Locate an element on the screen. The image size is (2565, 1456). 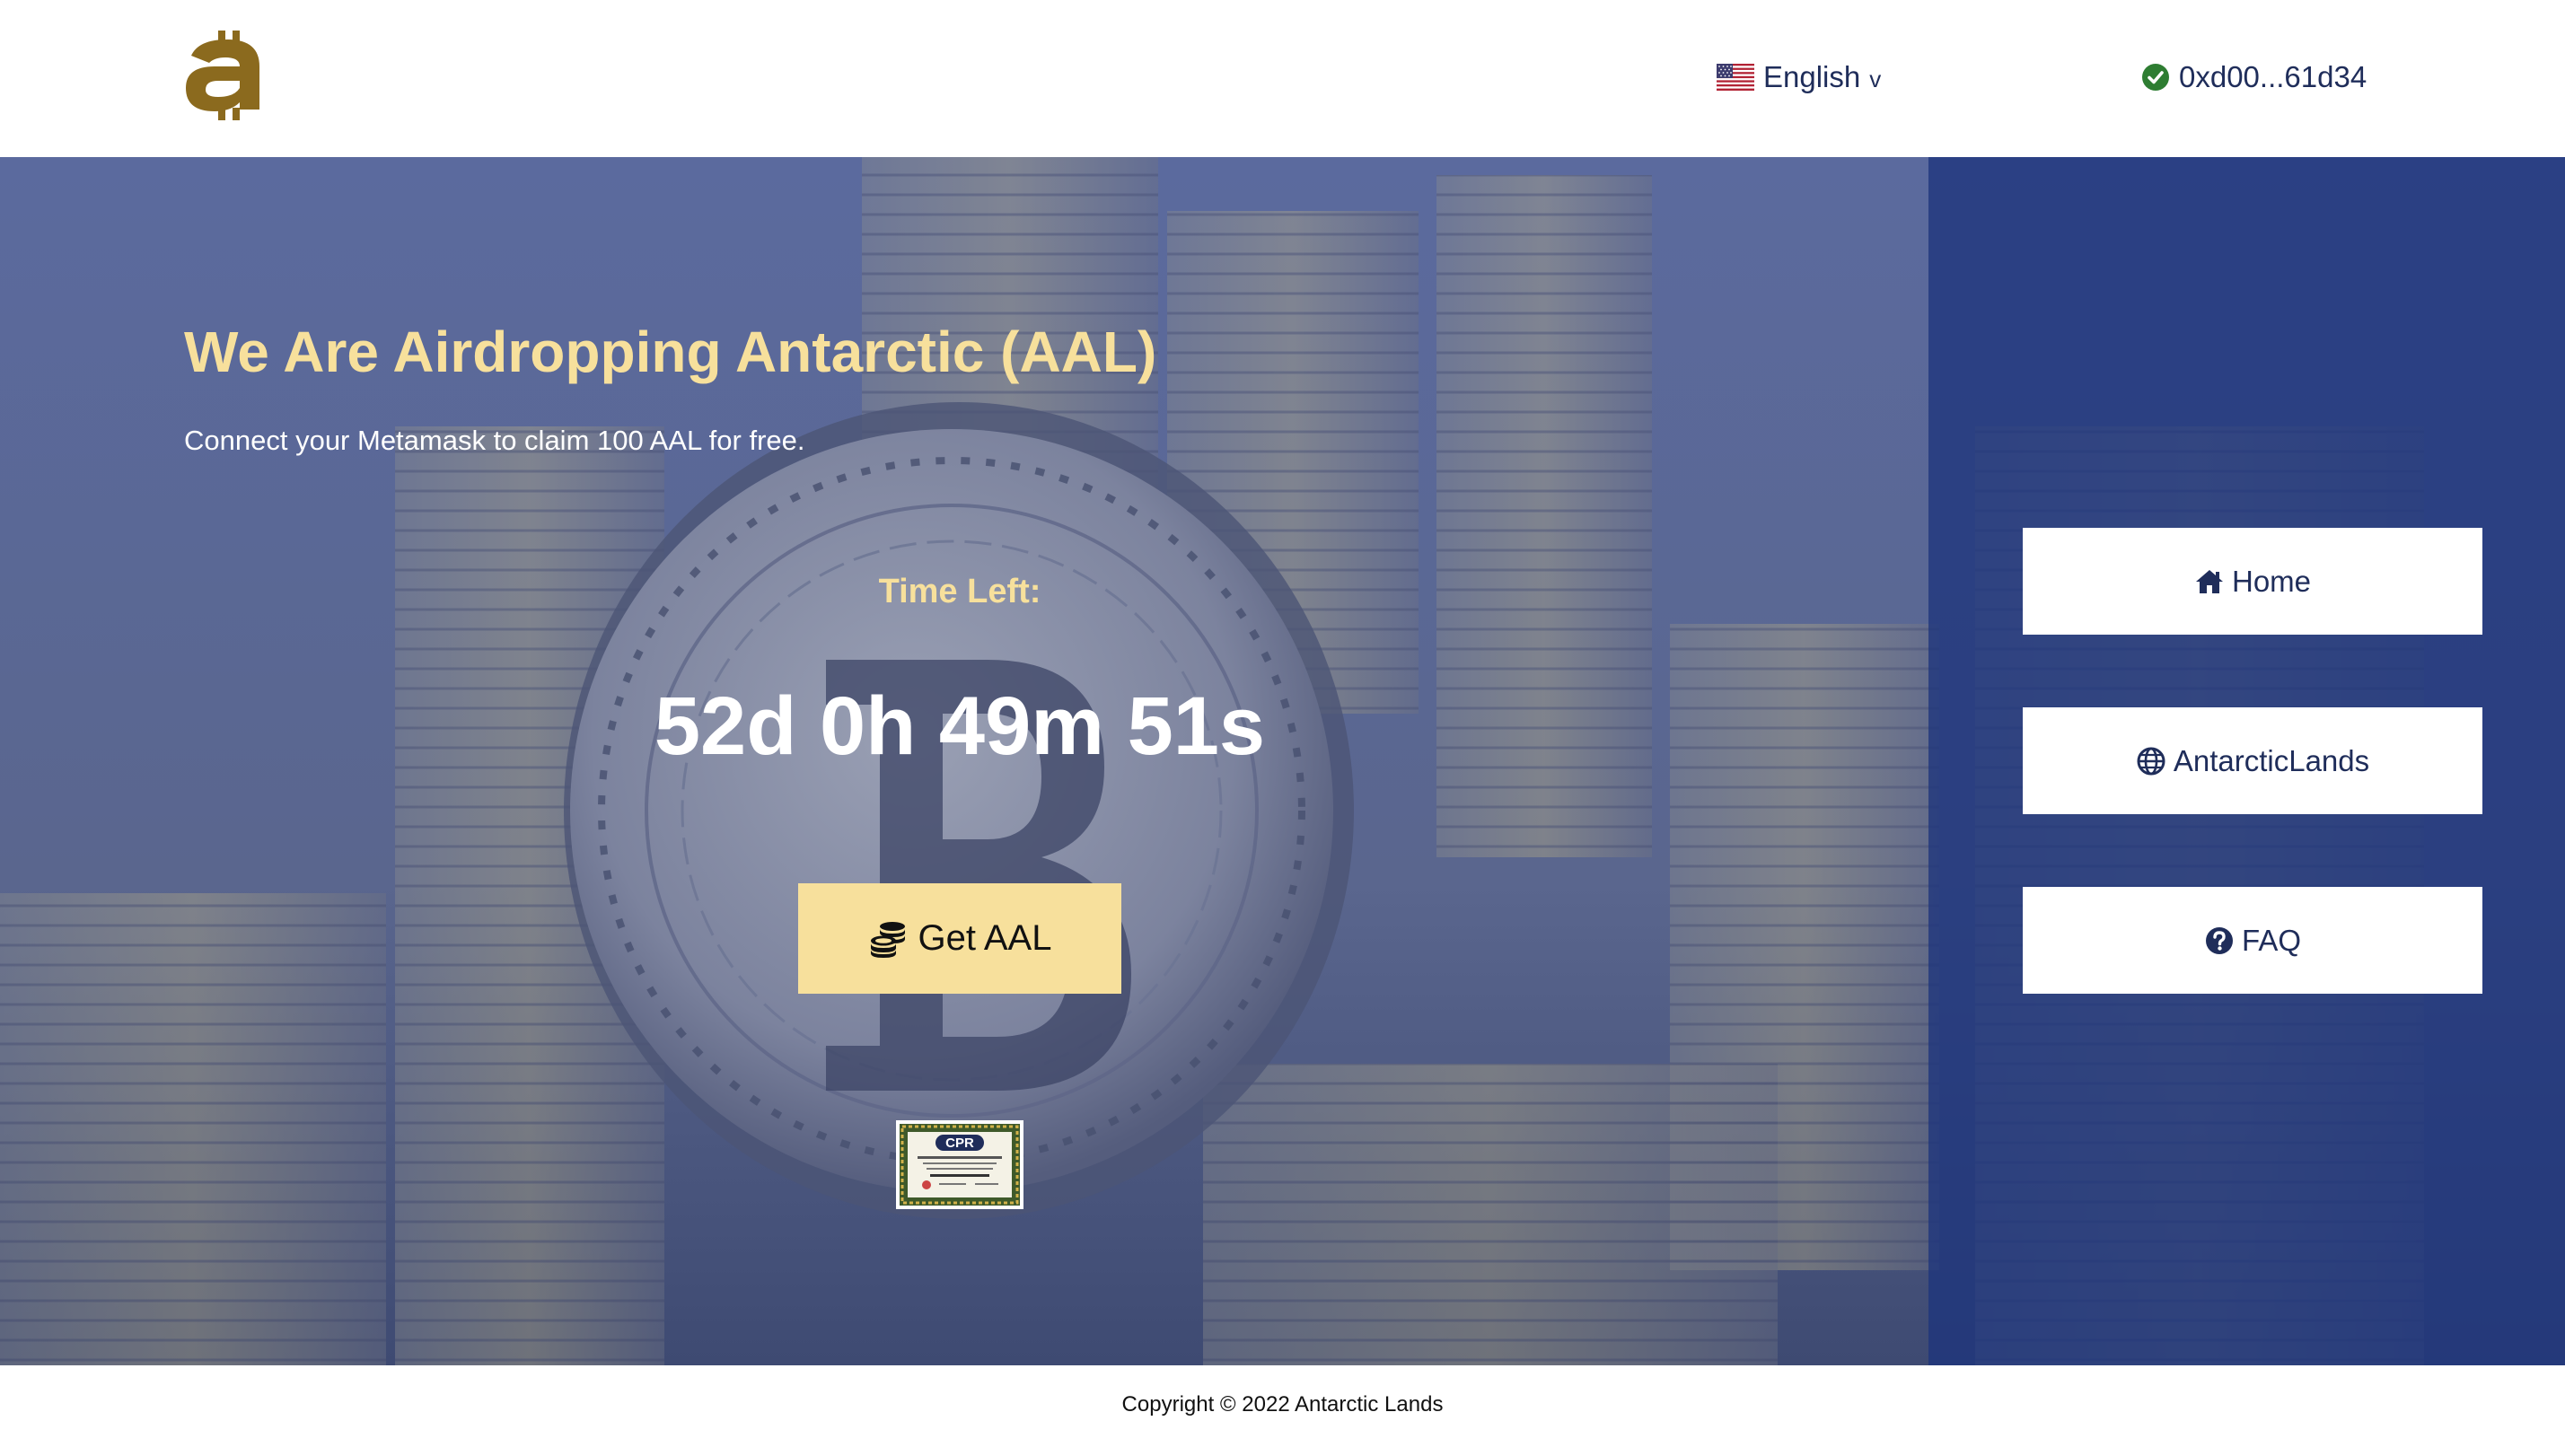
cpr-certificate-badge: CPR is located at coordinates (959, 1164).